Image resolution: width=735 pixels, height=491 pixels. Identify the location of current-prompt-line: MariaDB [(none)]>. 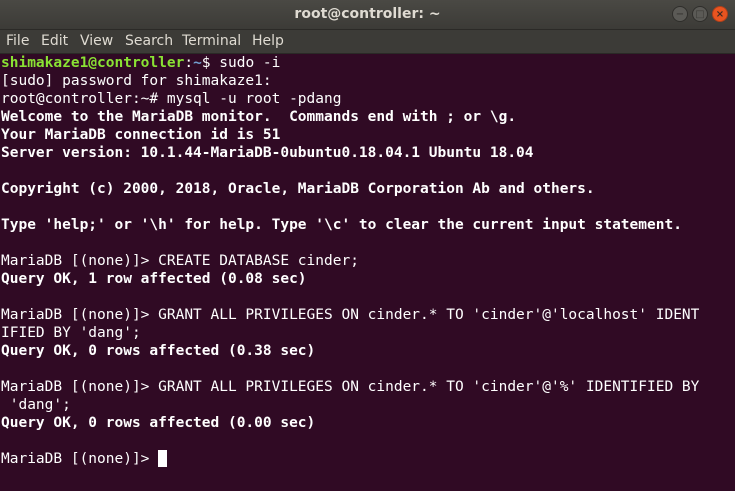
(84, 459).